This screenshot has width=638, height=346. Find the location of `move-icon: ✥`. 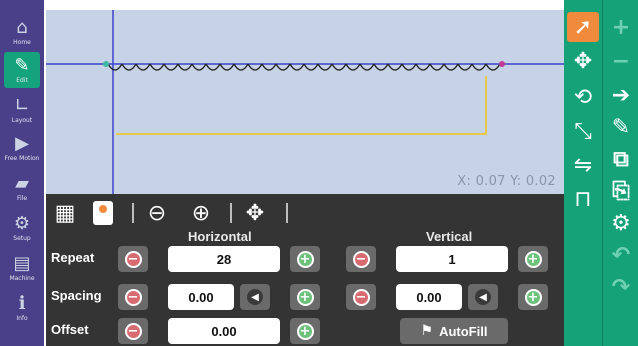

move-icon: ✥ is located at coordinates (255, 213).